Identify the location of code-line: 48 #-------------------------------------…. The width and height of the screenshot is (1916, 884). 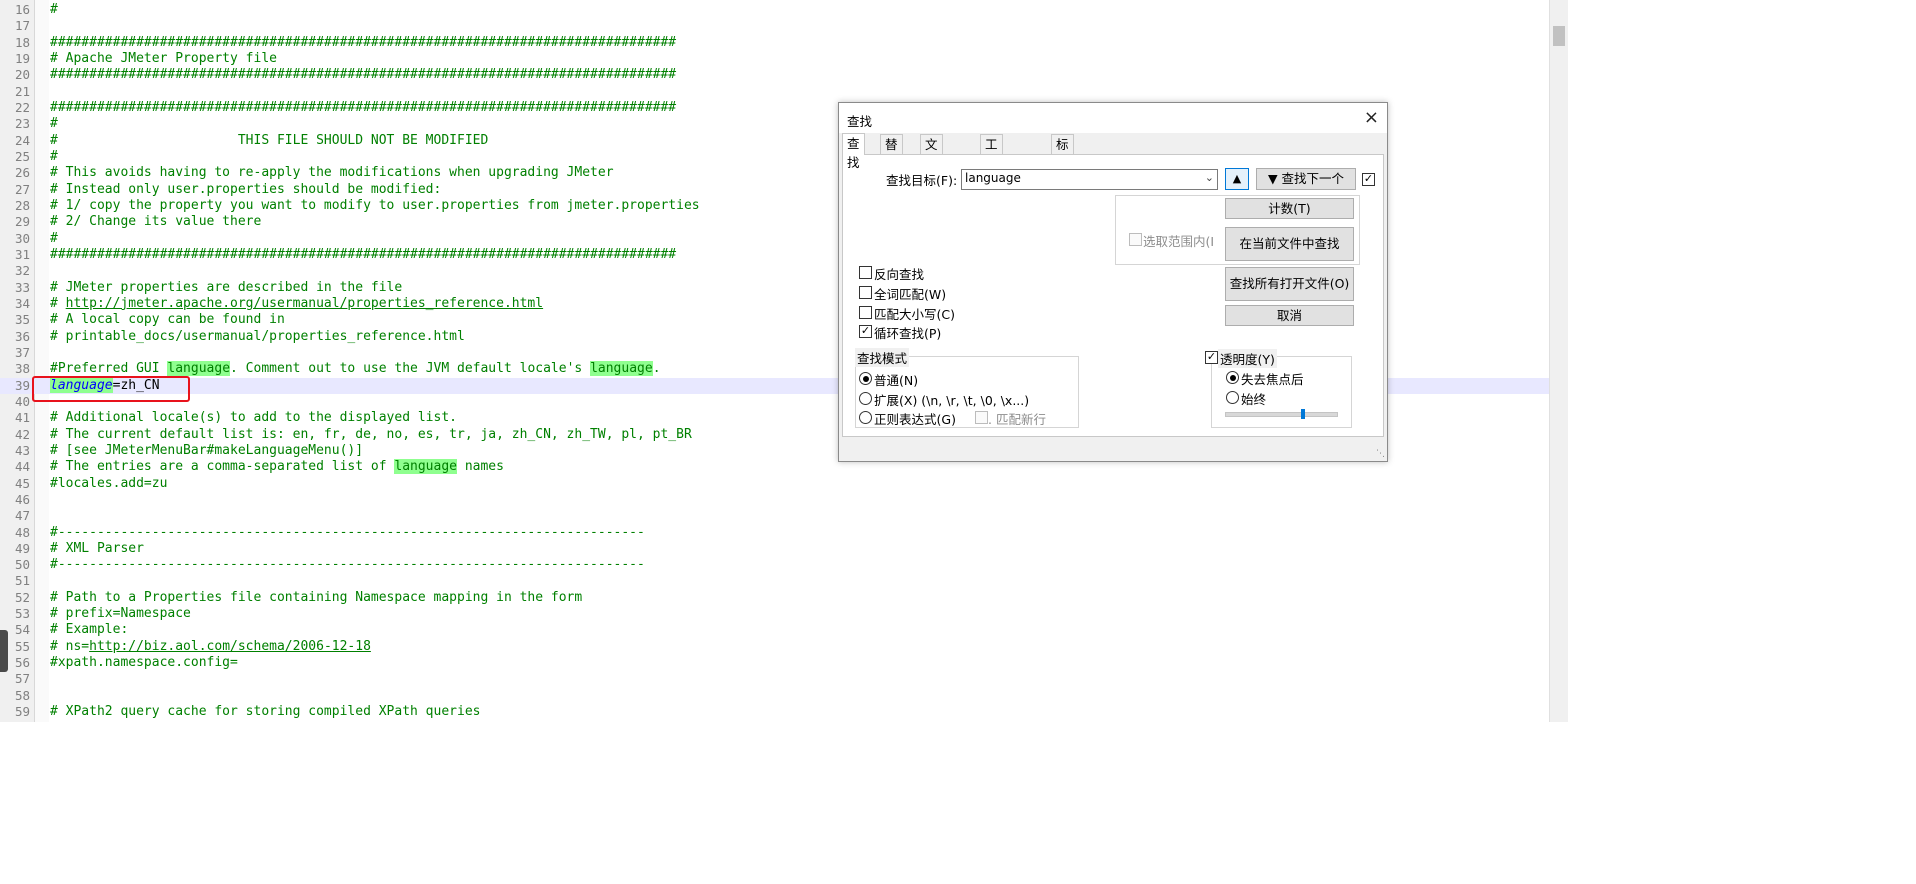
(774, 533).